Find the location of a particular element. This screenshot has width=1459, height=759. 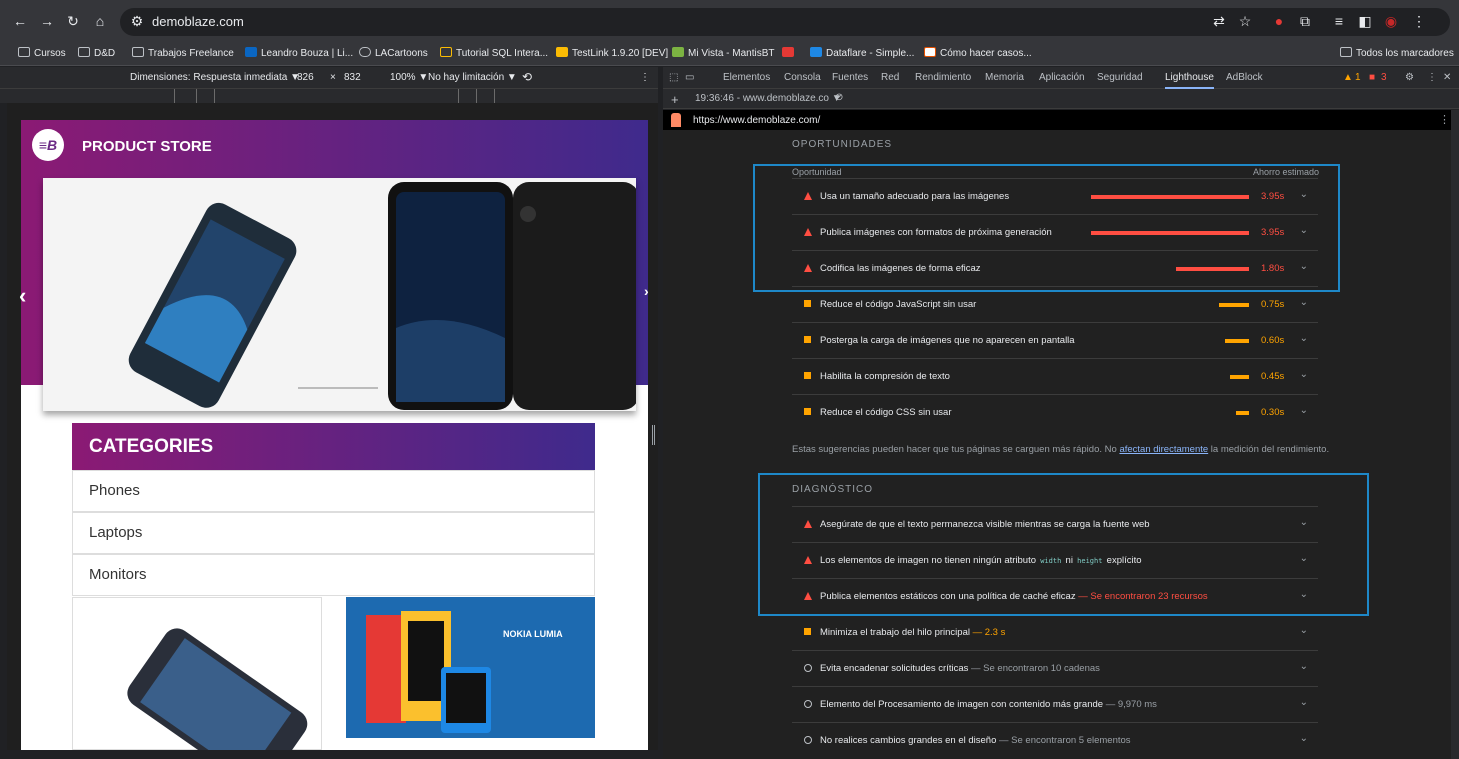

bookmark-youtube is located at coordinates (790, 53).